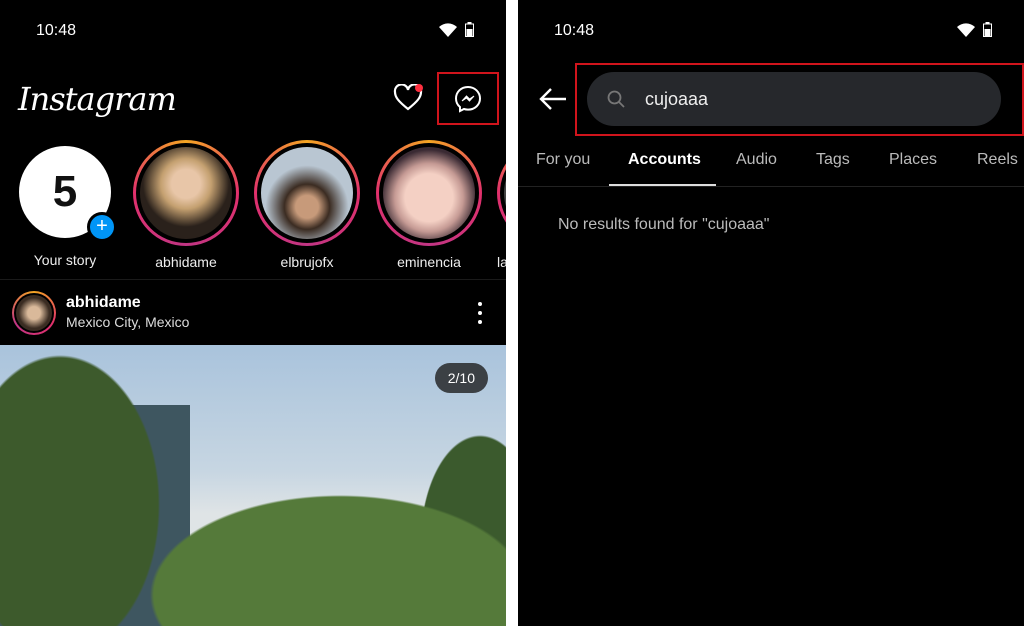 This screenshot has width=1024, height=626. I want to click on story-partial: la, so click(501, 205).